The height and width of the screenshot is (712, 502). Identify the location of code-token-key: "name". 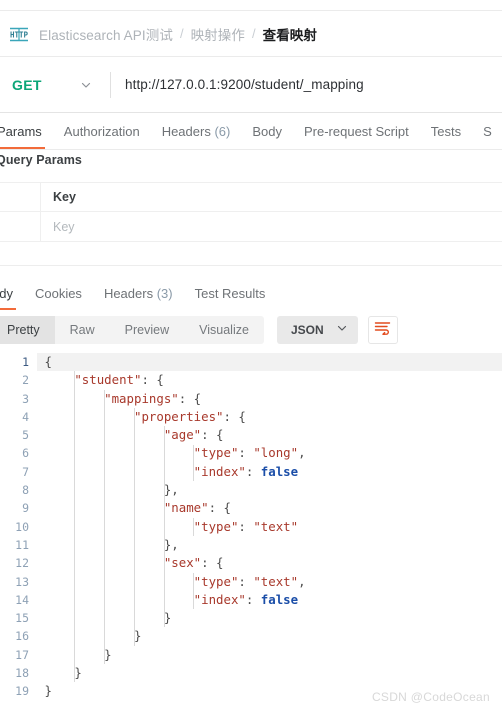
(186, 508).